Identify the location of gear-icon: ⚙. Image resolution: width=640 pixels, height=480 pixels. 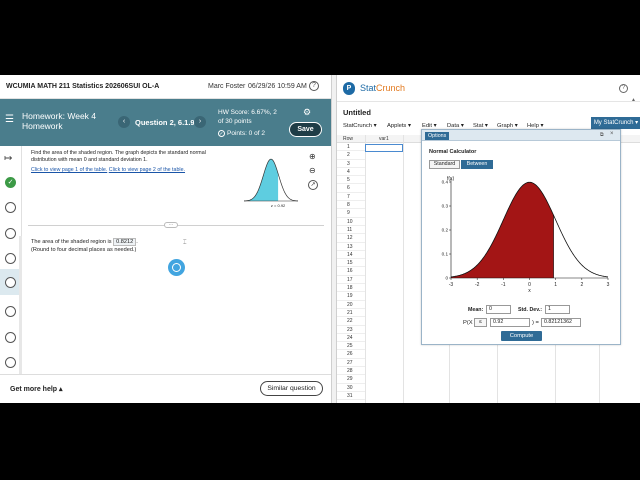
(307, 112).